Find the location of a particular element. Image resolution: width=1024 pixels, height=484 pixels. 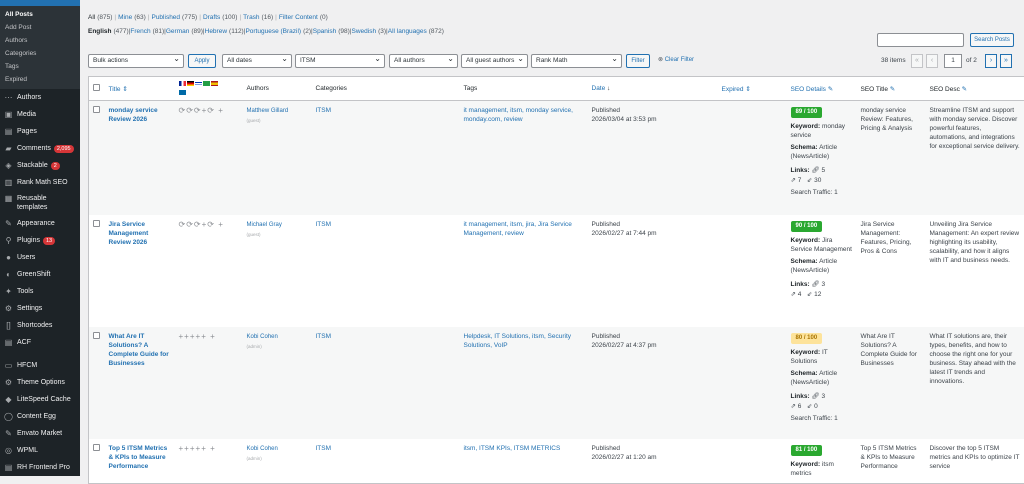

sidebar-item-media: ▣Media is located at coordinates (40, 114).